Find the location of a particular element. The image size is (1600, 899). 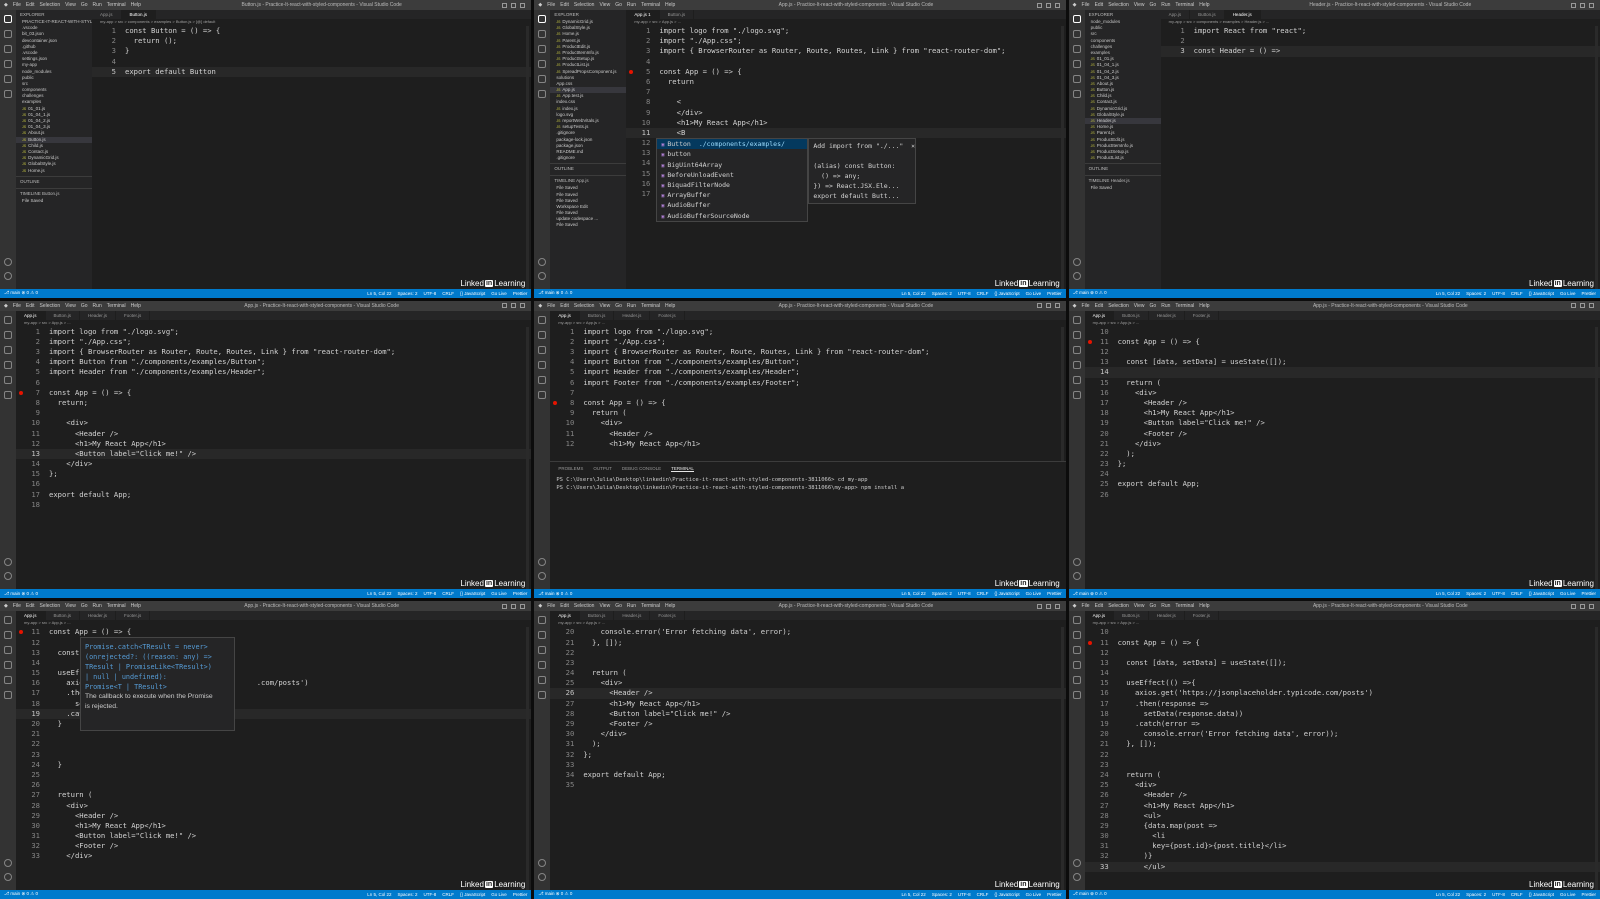

file-tree-item: ProductList.js is located at coordinates (1123, 158).